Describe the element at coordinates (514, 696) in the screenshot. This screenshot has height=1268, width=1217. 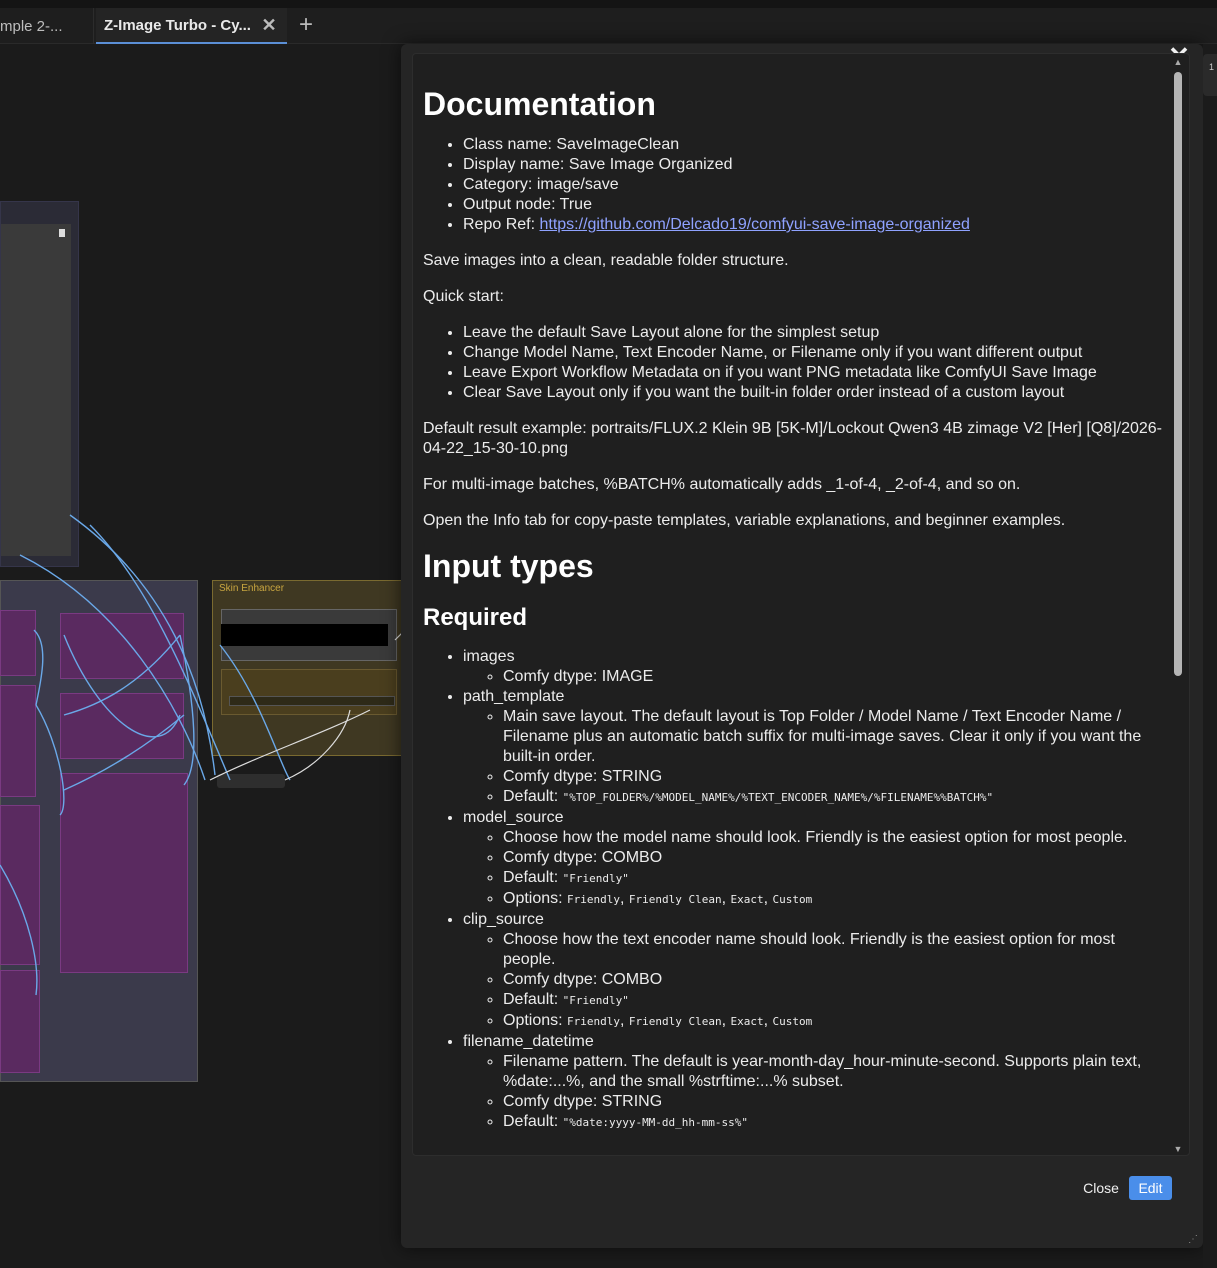
I see `input-name: path_template` at that location.